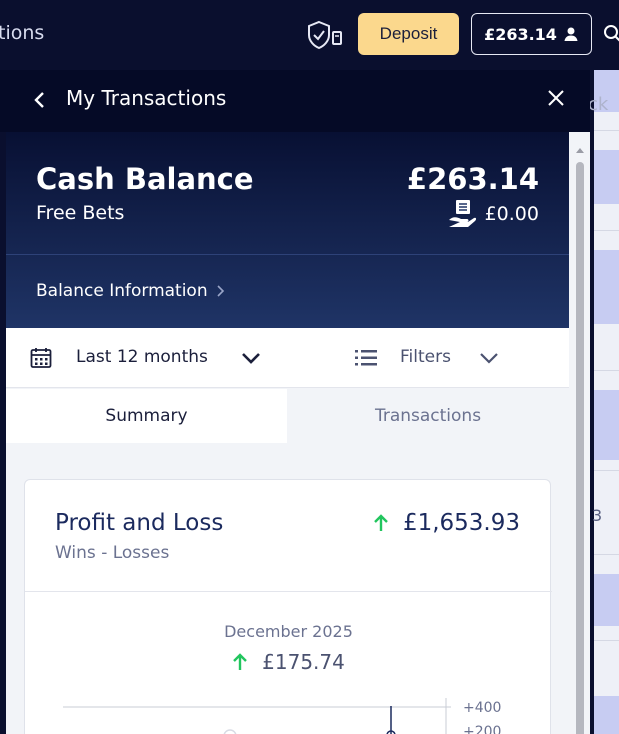  I want to click on panel-header: My Transactions, so click(295, 101).